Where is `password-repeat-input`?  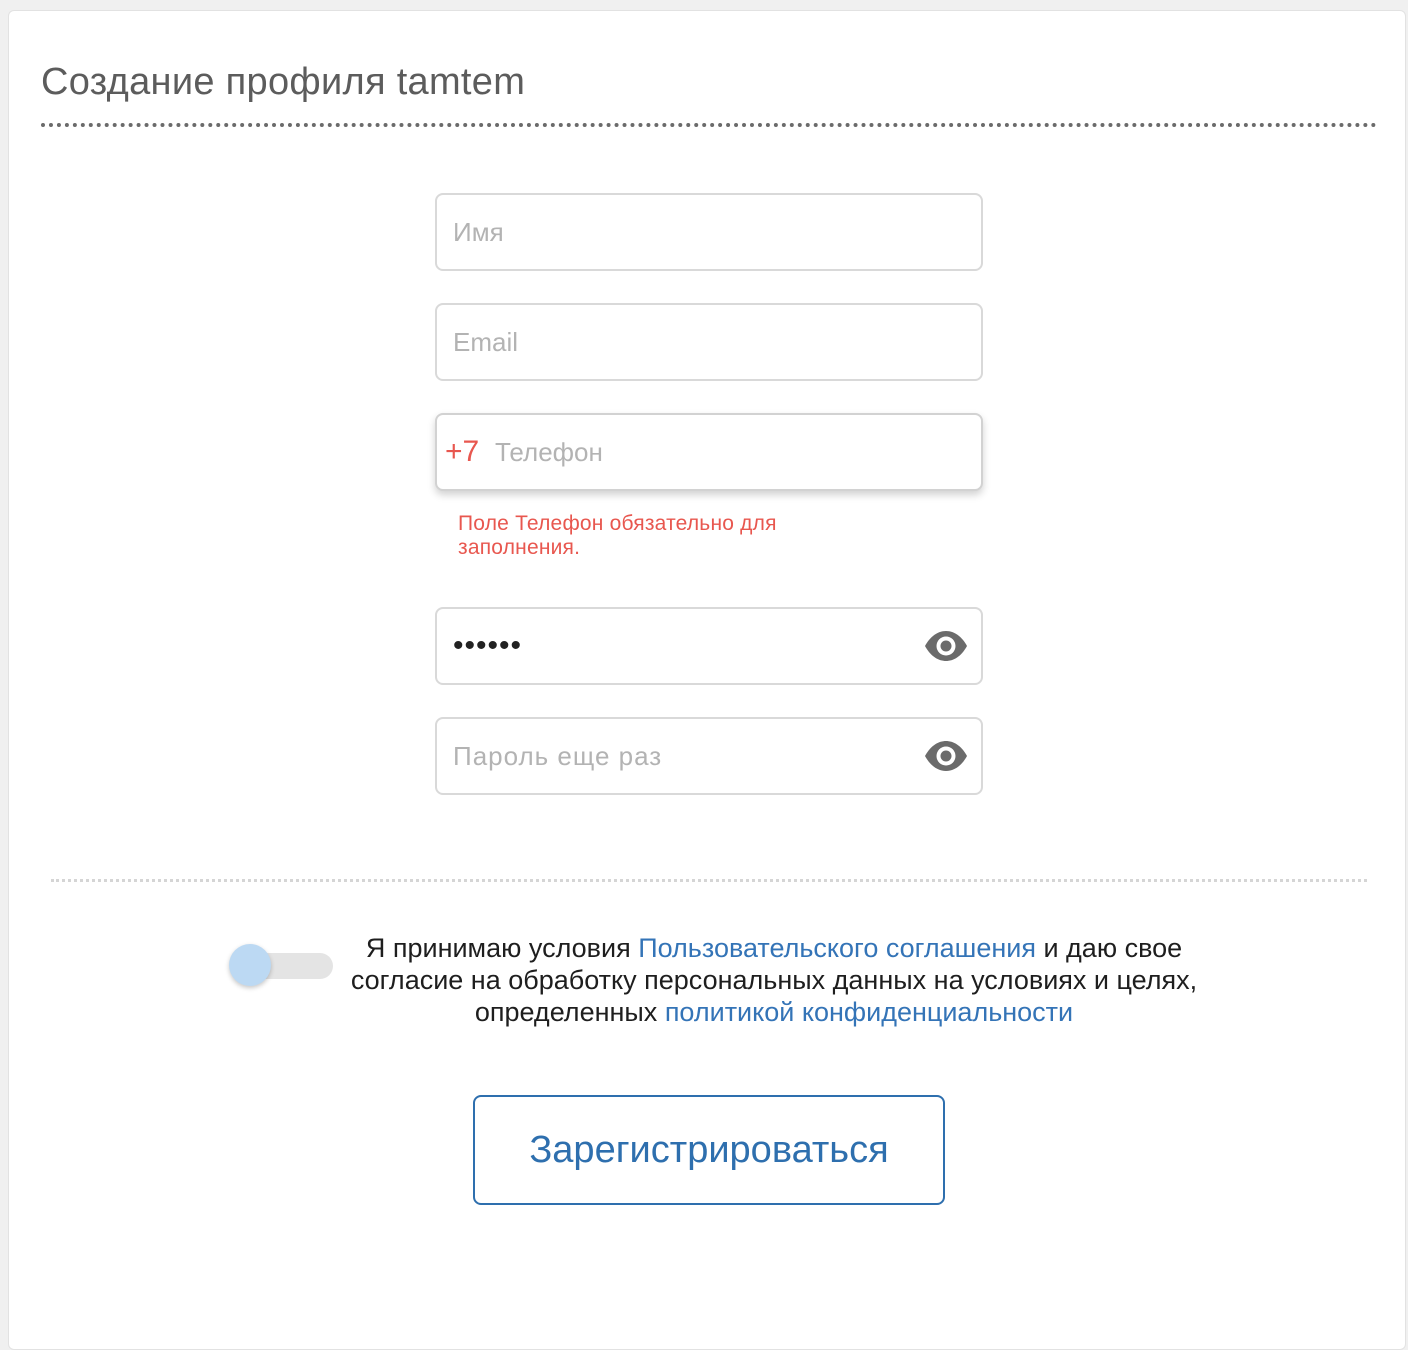
password-repeat-input is located at coordinates (709, 756).